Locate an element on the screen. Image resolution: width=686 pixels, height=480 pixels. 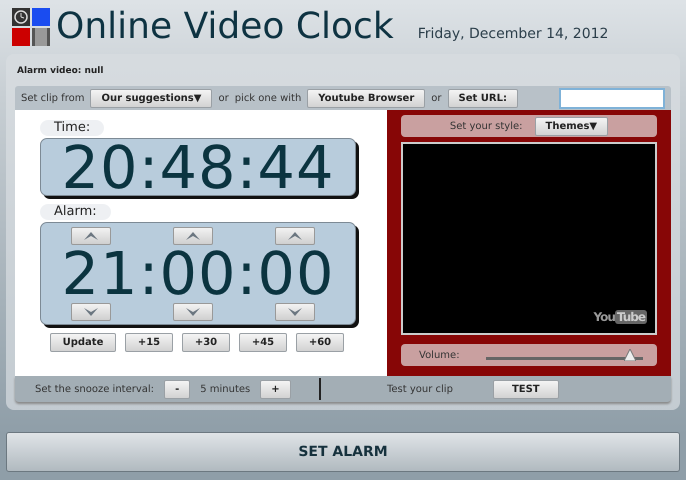
time-label: Time: is located at coordinates (72, 128).